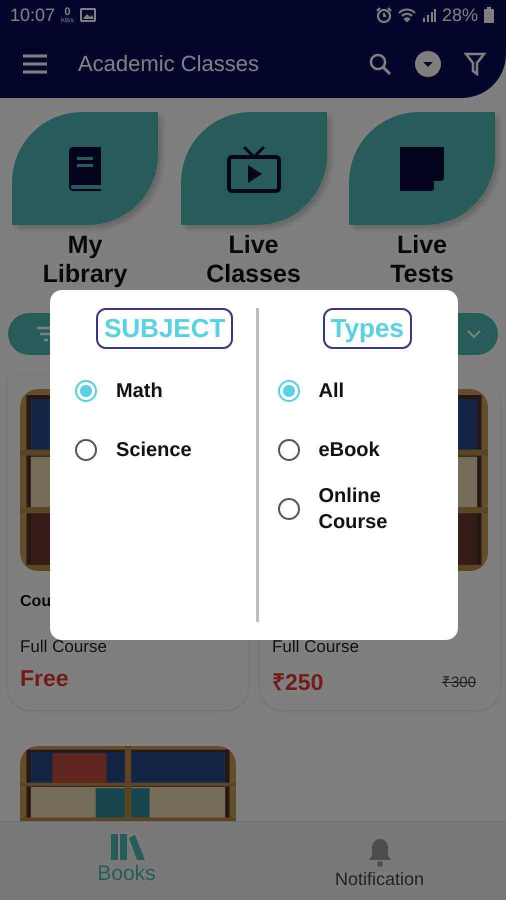 The width and height of the screenshot is (506, 900). Describe the element at coordinates (428, 64) in the screenshot. I see `dropdown-icon` at that location.